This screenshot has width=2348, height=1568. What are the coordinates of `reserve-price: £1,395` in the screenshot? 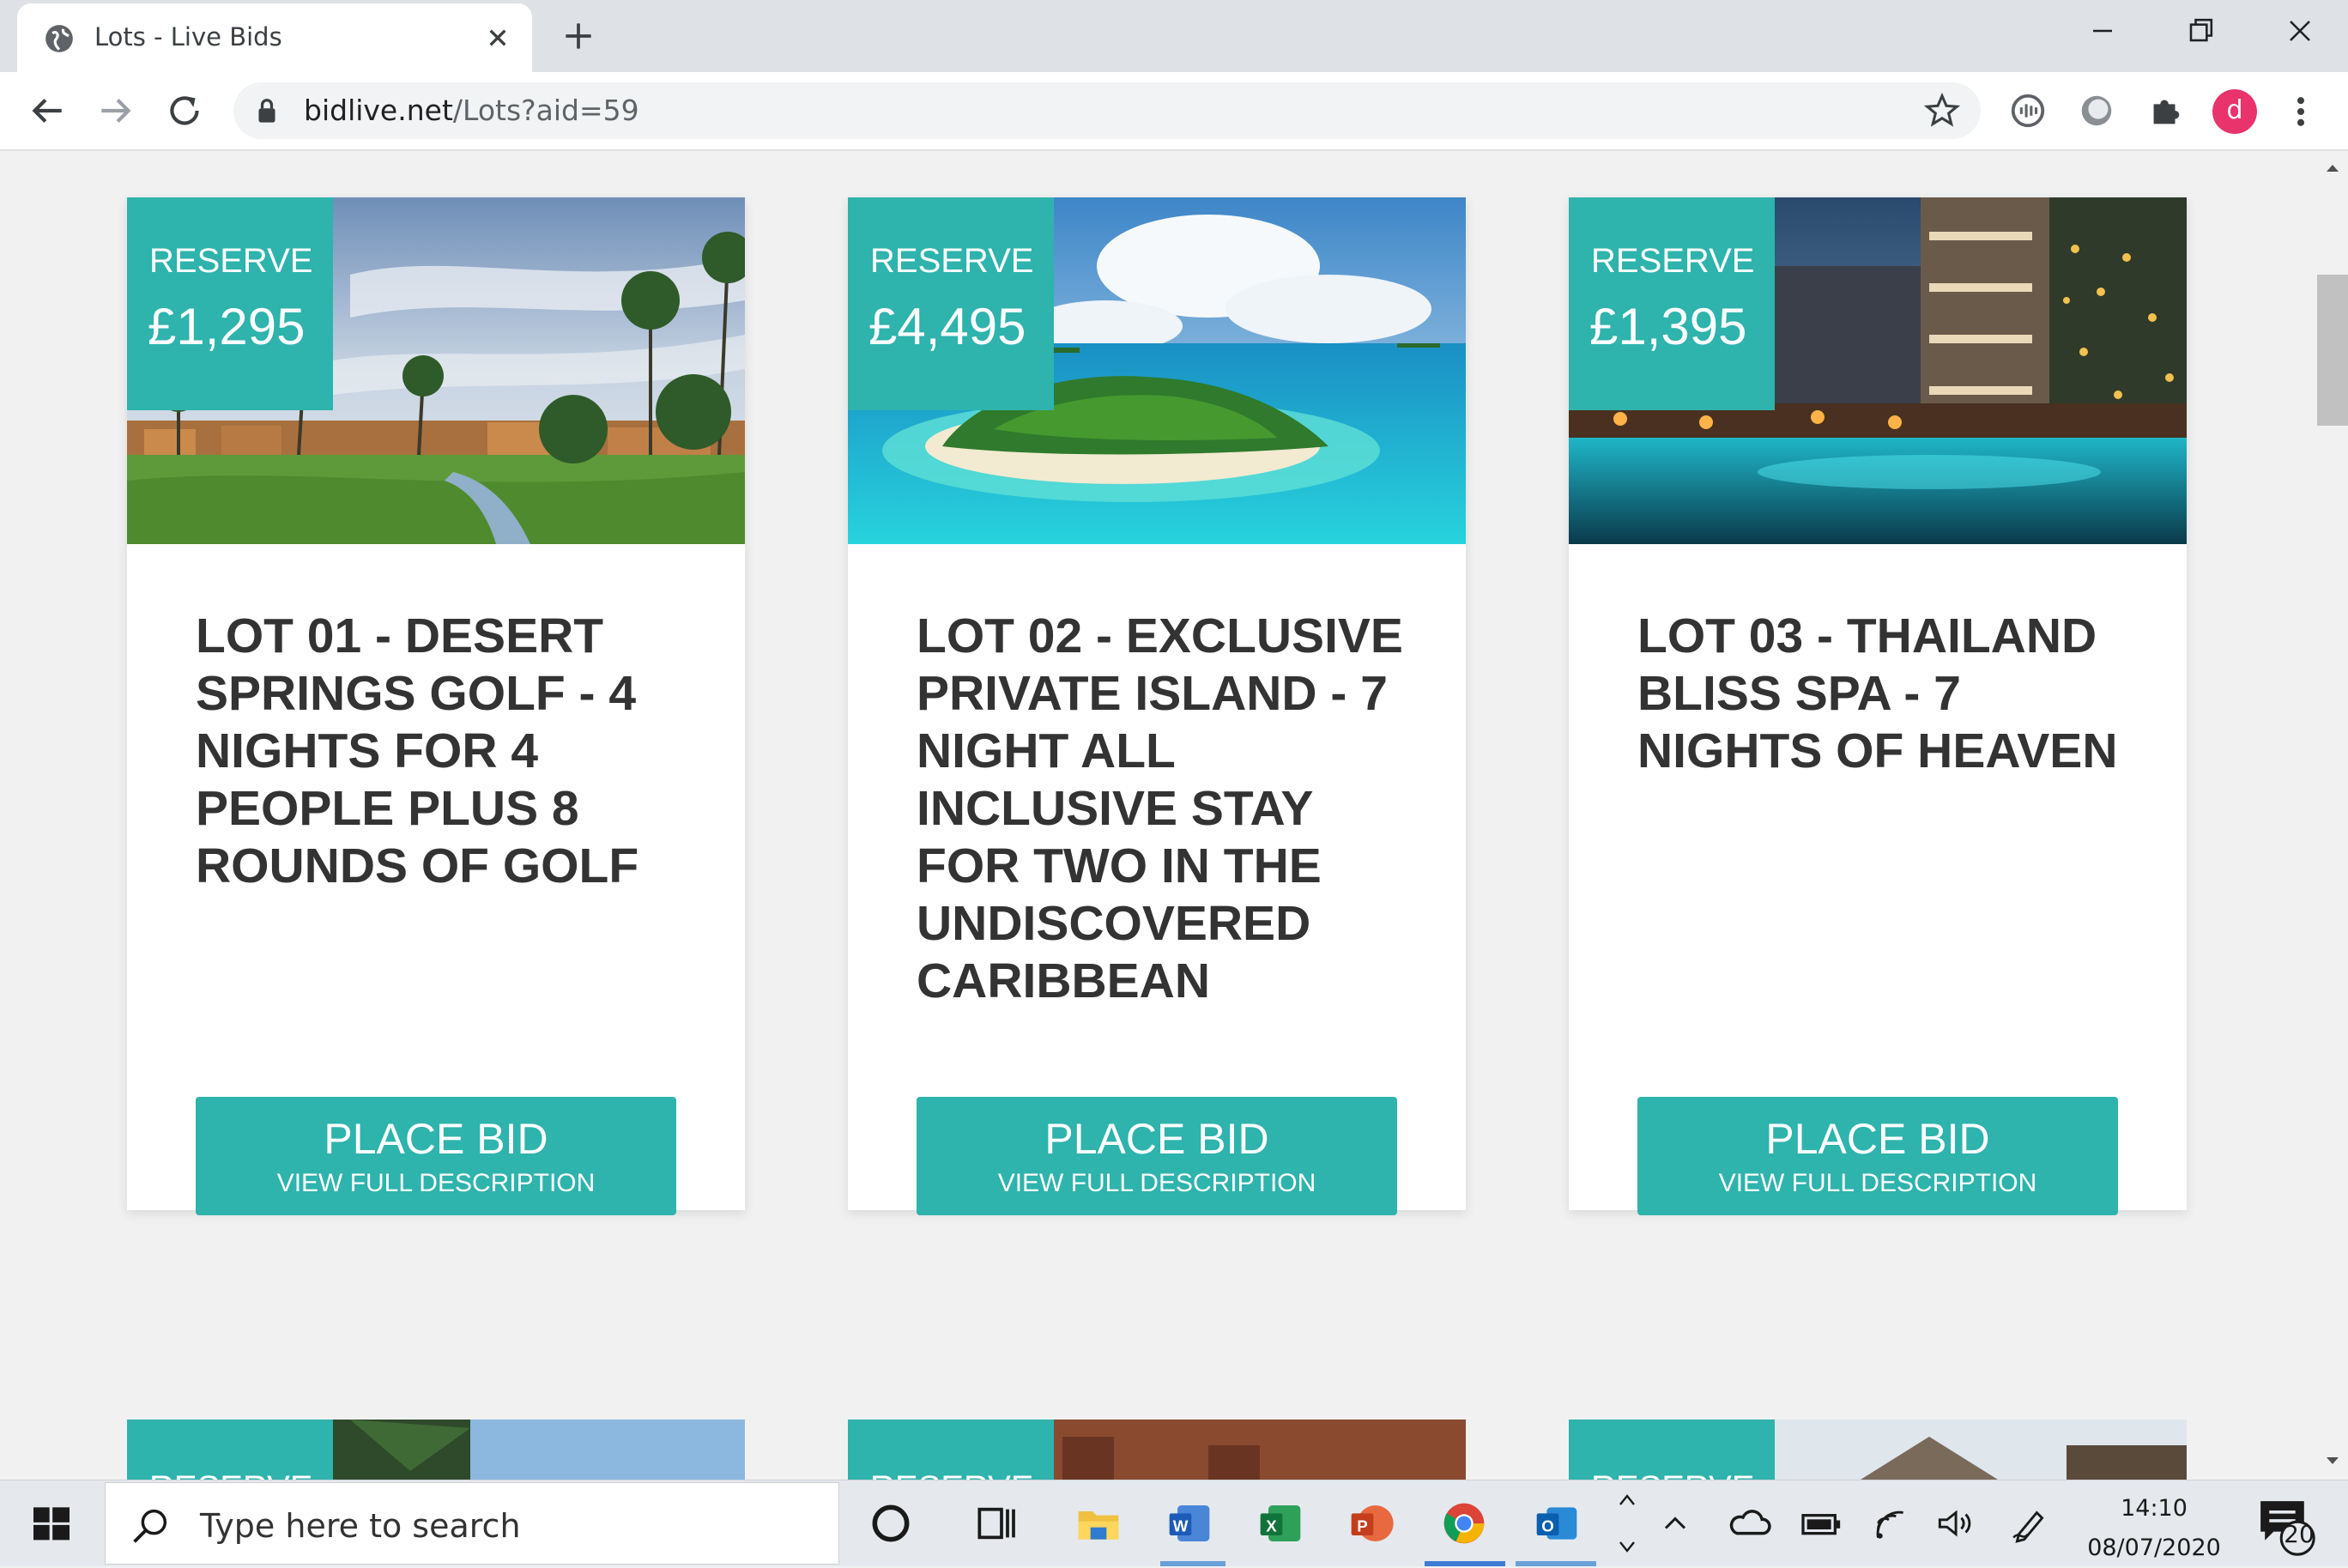 It's located at (1668, 326).